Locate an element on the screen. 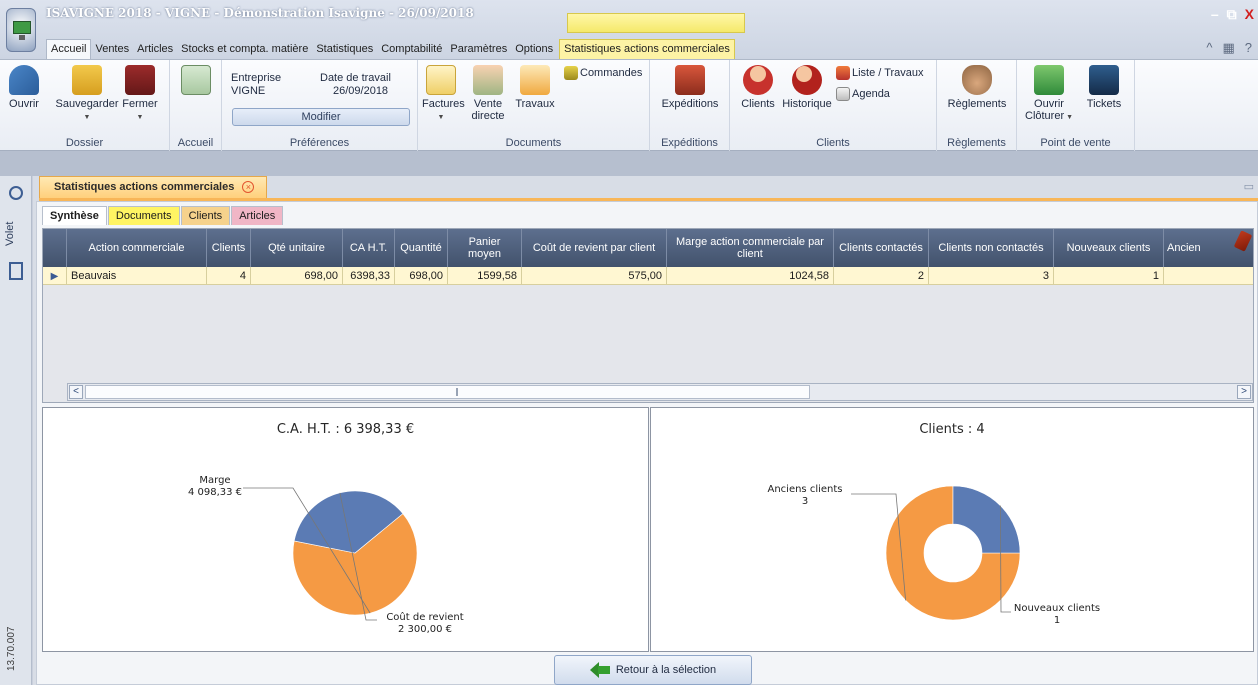  cell-ca-ht: 6398,33 is located at coordinates (369, 276).